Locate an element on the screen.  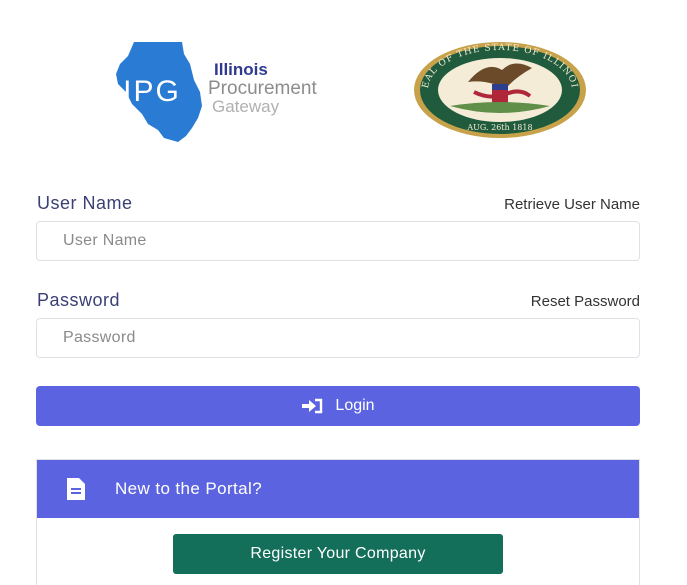
logo-line2: Procurement is located at coordinates (262, 88).